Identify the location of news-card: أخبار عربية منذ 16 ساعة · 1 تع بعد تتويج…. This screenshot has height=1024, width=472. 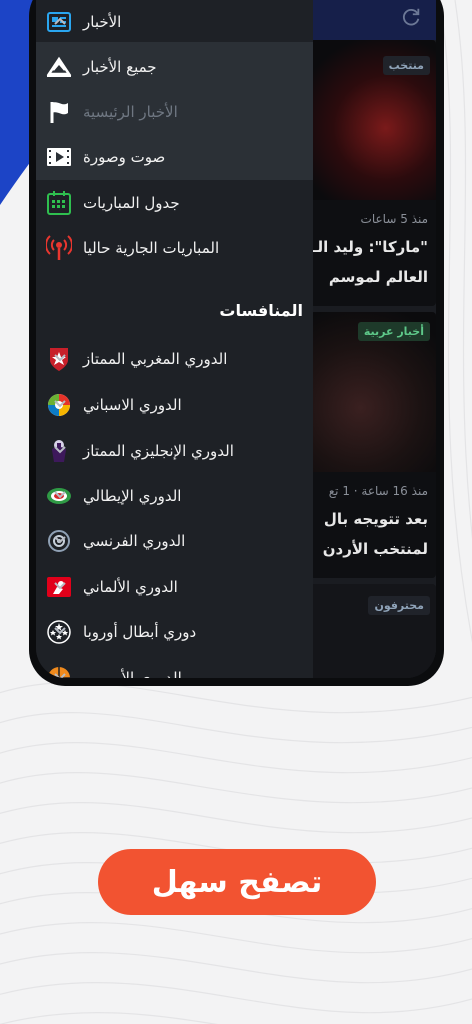
(373, 445).